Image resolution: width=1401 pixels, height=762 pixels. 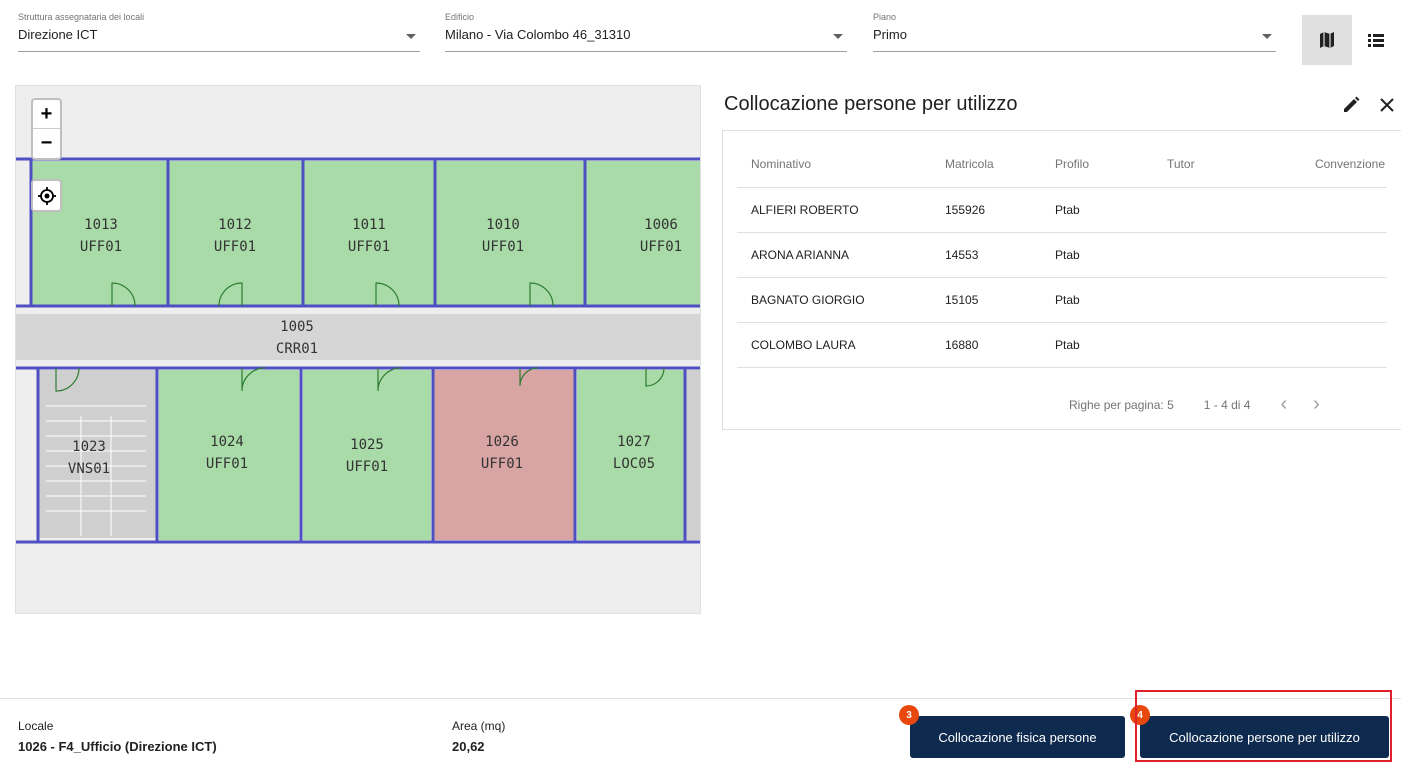 I want to click on paginator: Righe per pagina: 5 1 - 4 di 4 ‹ ›, so click(x=1194, y=404).